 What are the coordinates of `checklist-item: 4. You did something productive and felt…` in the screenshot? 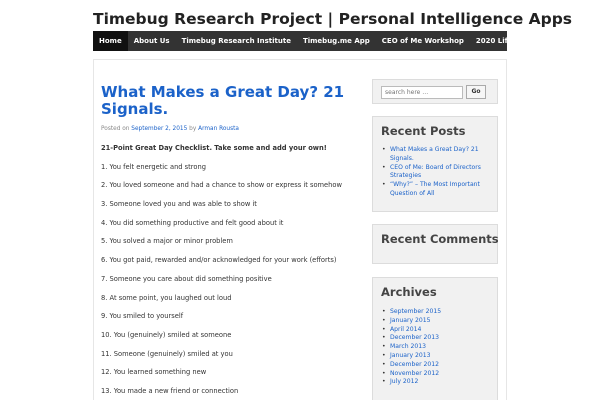 It's located at (192, 222).